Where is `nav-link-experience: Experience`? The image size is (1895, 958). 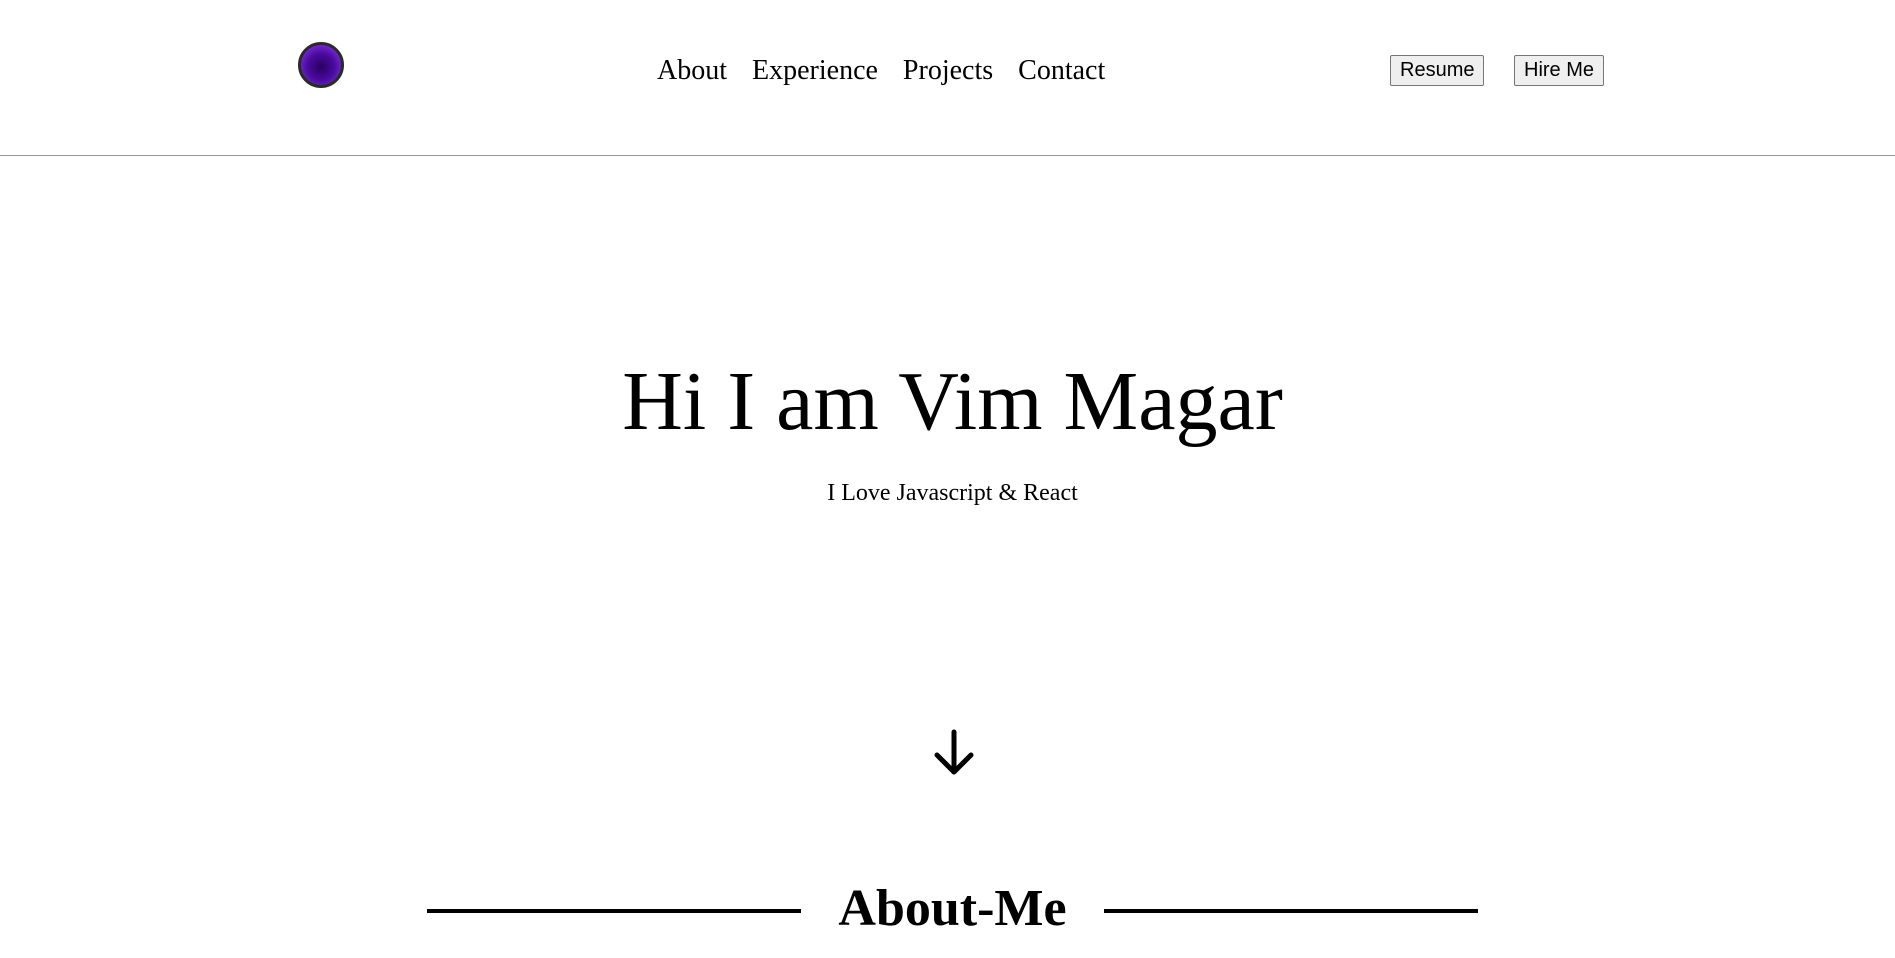
nav-link-experience: Experience is located at coordinates (815, 71).